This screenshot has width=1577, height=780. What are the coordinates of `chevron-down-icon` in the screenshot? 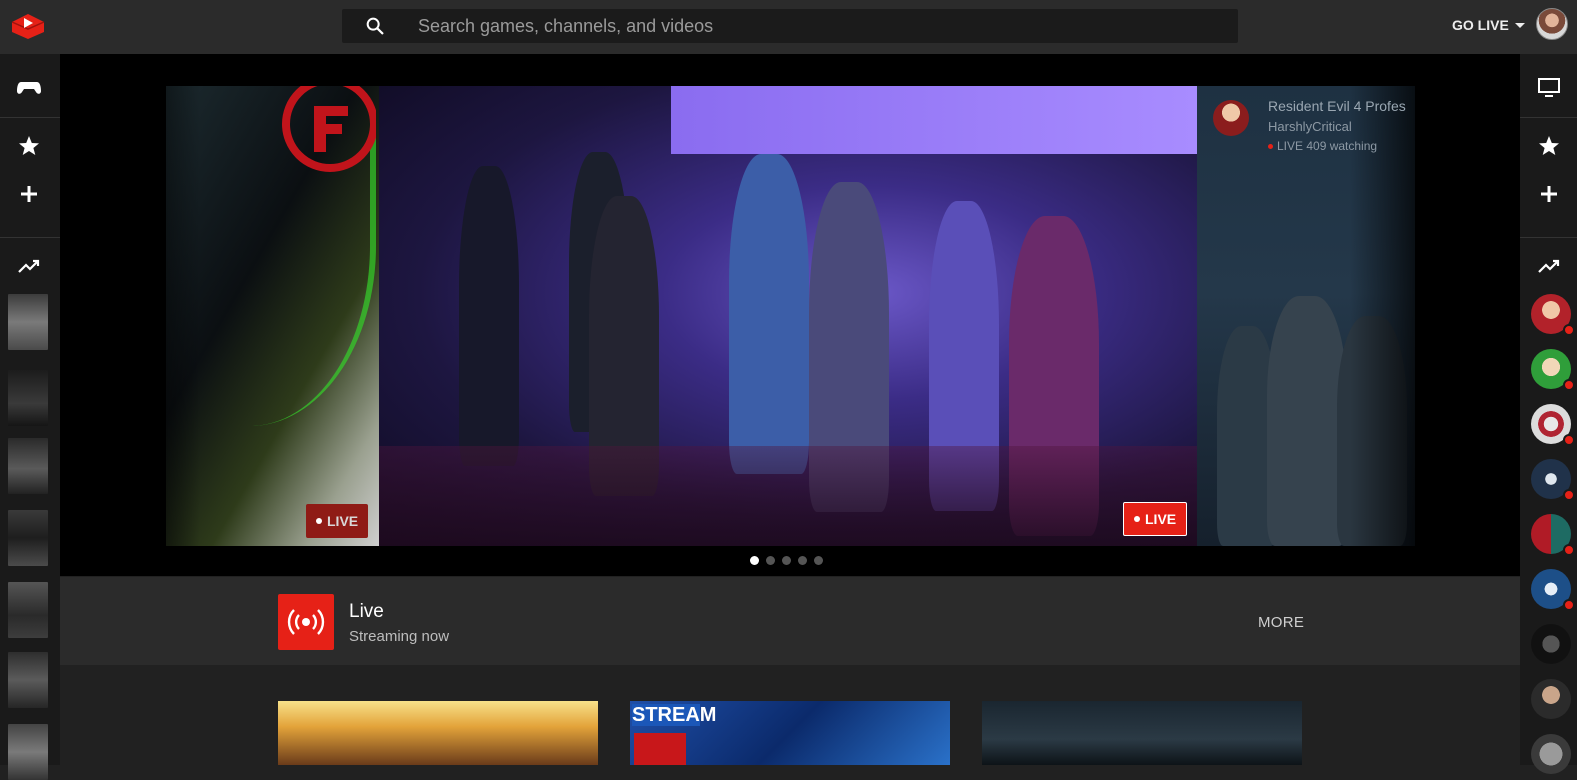 It's located at (1519, 25).